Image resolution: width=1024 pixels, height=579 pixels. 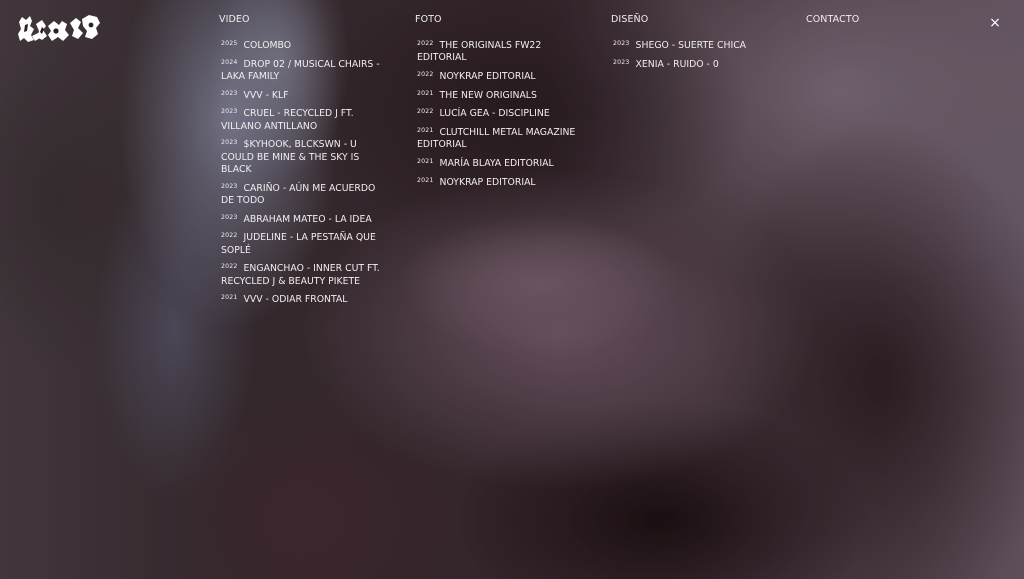 I want to click on foto-item: 2022 THE ORIGINALS FW22 EDITORIAL, so click(x=502, y=51).